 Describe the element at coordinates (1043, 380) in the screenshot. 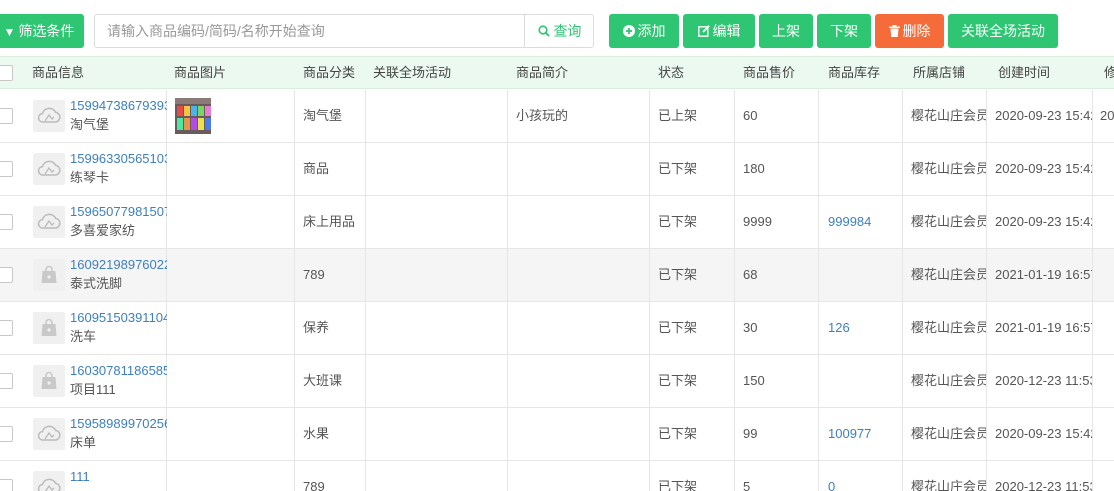

I see `created-time-cell: 2020-12-23 11:53` at that location.